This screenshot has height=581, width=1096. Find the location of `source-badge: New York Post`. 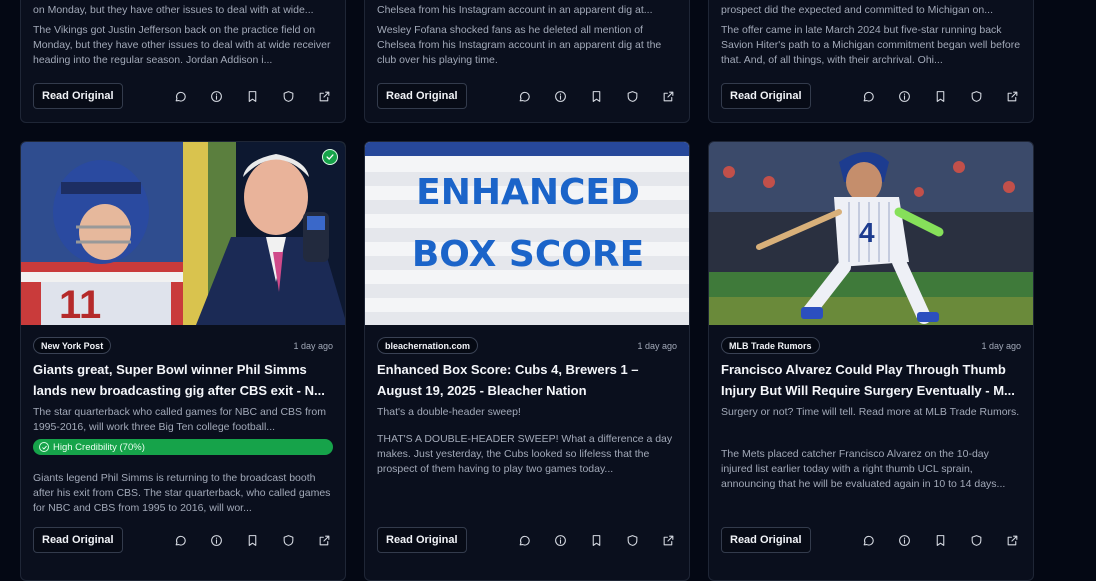

source-badge: New York Post is located at coordinates (72, 345).